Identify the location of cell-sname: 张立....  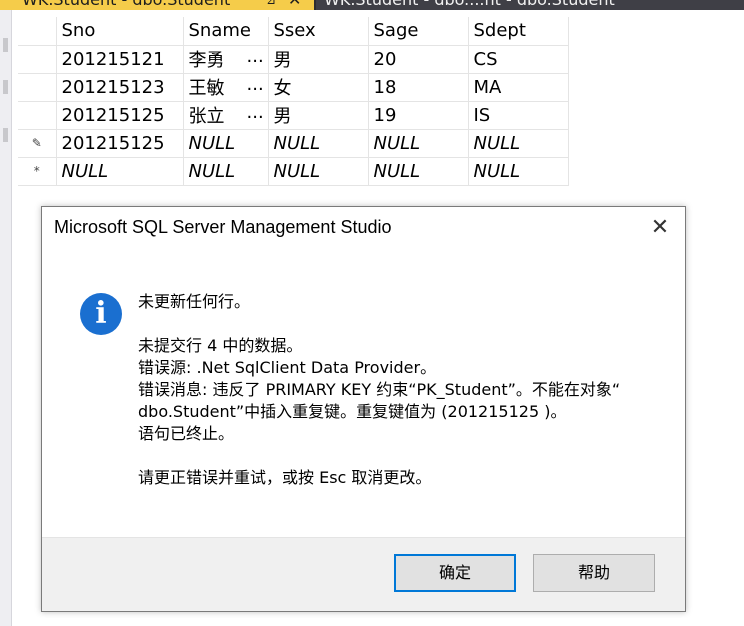
(226, 115).